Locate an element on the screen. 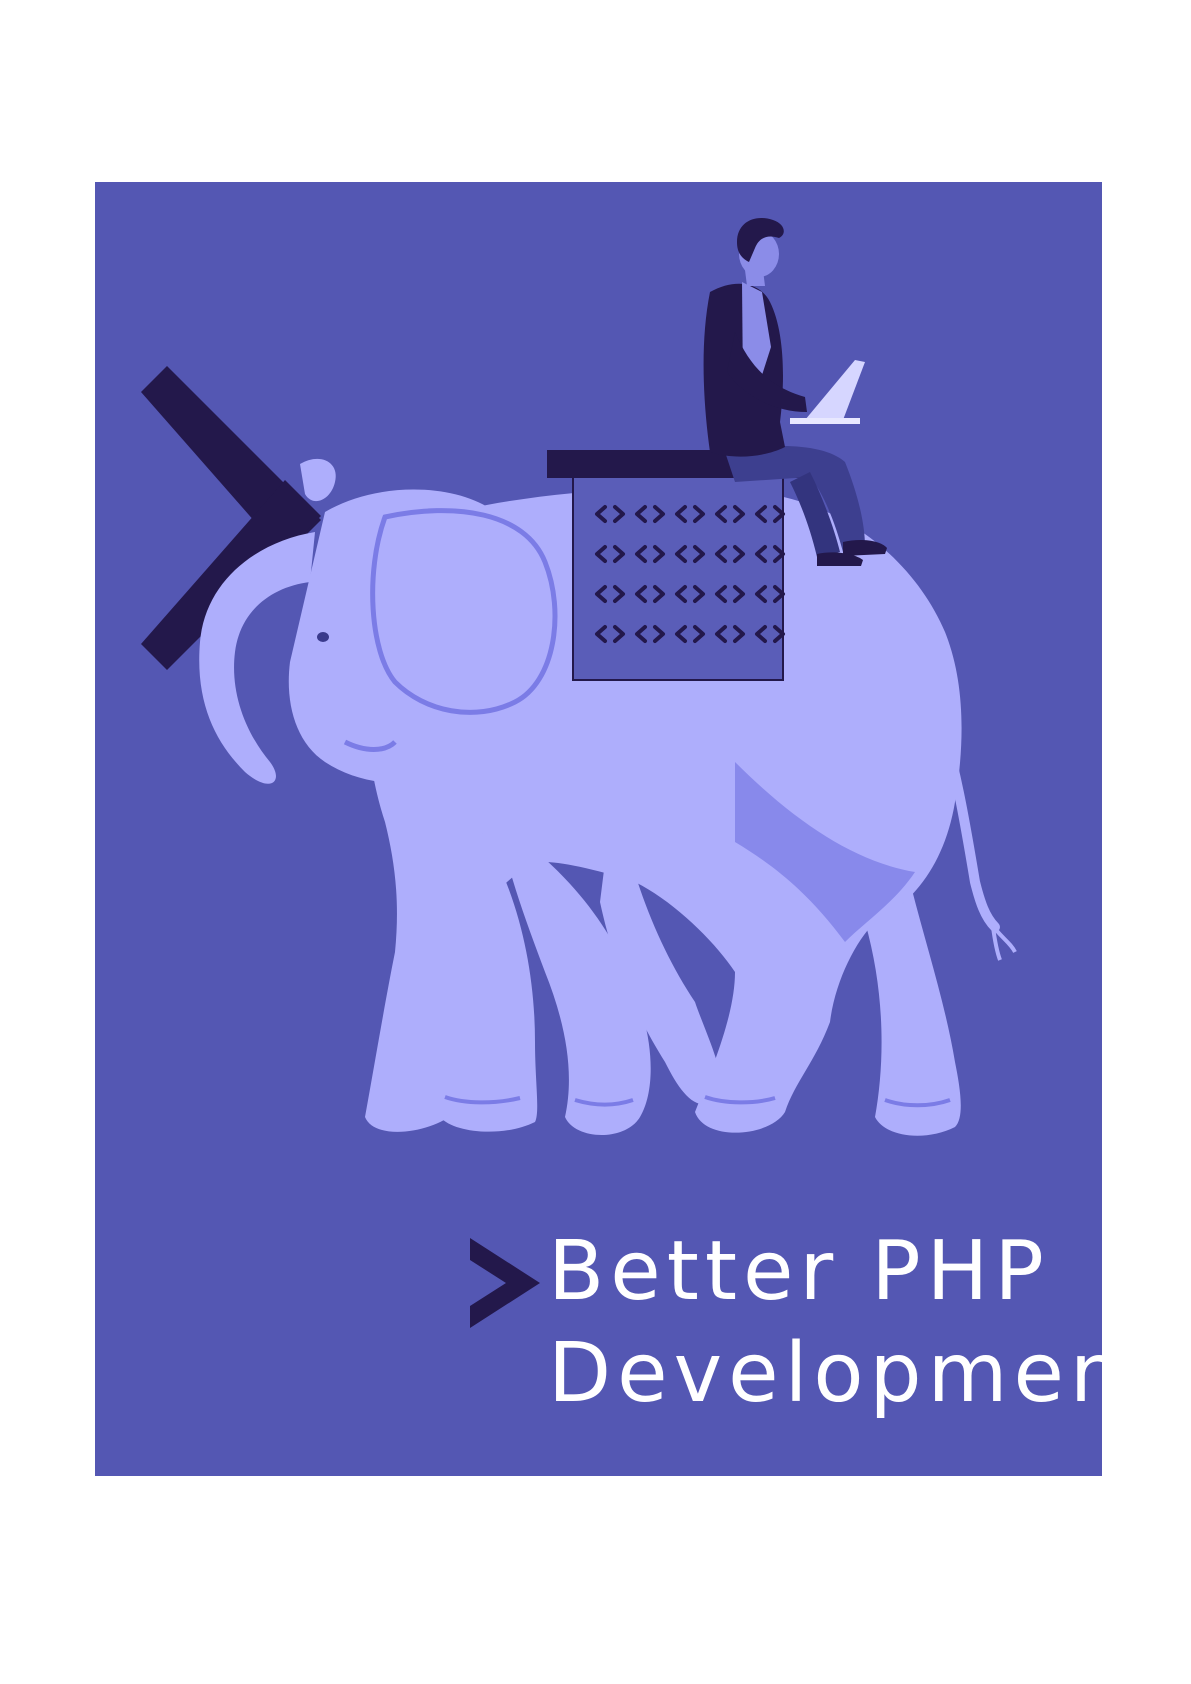 The height and width of the screenshot is (1684, 1191). cover-title: Better PHP Development is located at coordinates (786, 1328).